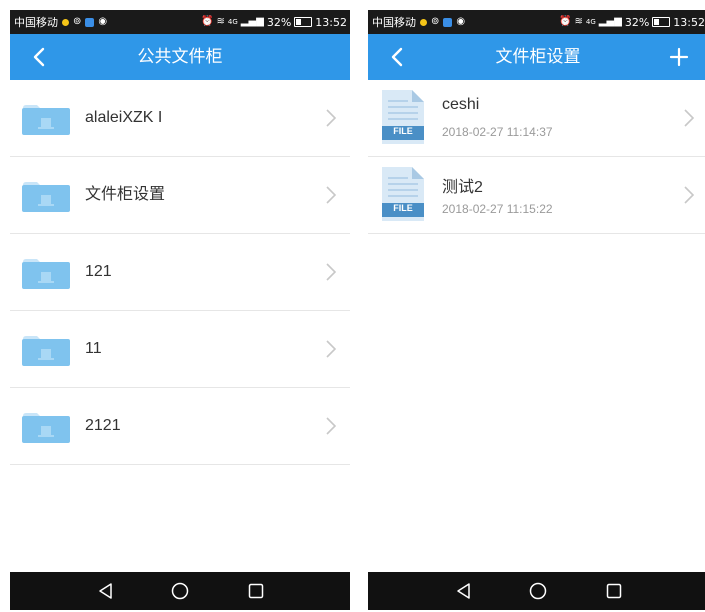 The image size is (705, 612). What do you see at coordinates (462, 187) in the screenshot?
I see `file-name: 测试2` at bounding box center [462, 187].